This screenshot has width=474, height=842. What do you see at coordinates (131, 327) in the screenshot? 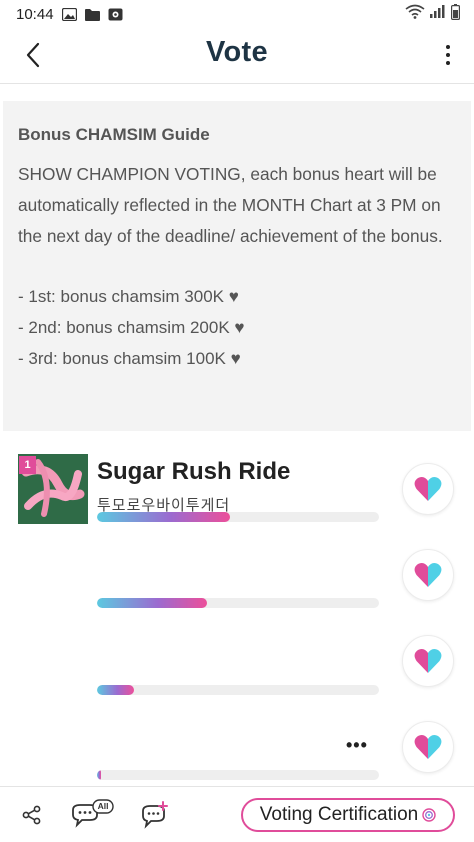
I see `guide-bonus-item: - 2nd: bonus chamsim 200K ♥` at bounding box center [131, 327].